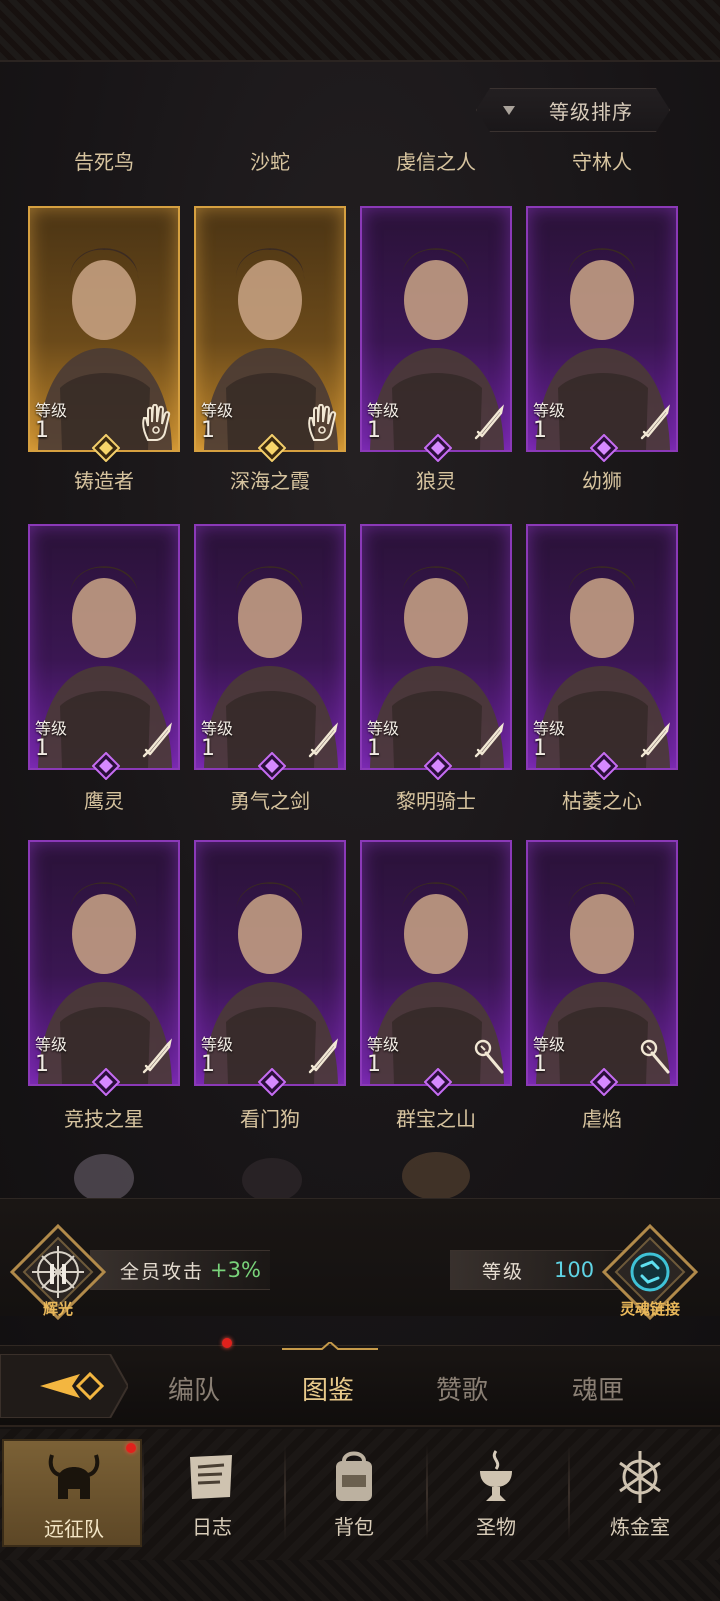  Describe the element at coordinates (328, 1388) in the screenshot. I see `tab-codex: 图鉴` at that location.